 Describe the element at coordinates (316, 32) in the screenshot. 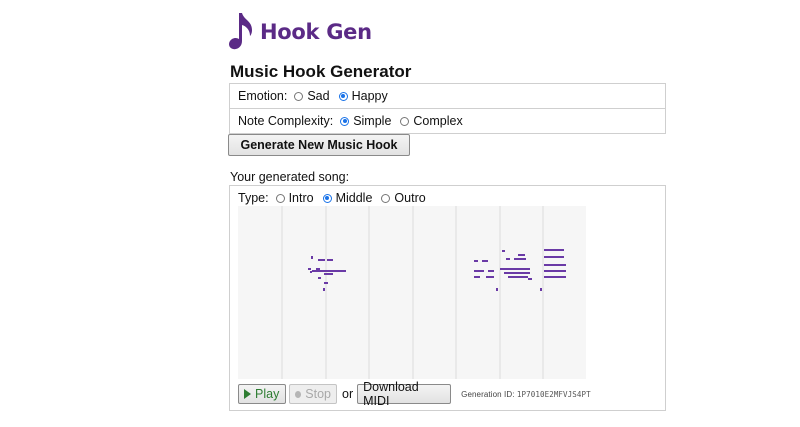

I see `brand-name: Hook Gen` at that location.